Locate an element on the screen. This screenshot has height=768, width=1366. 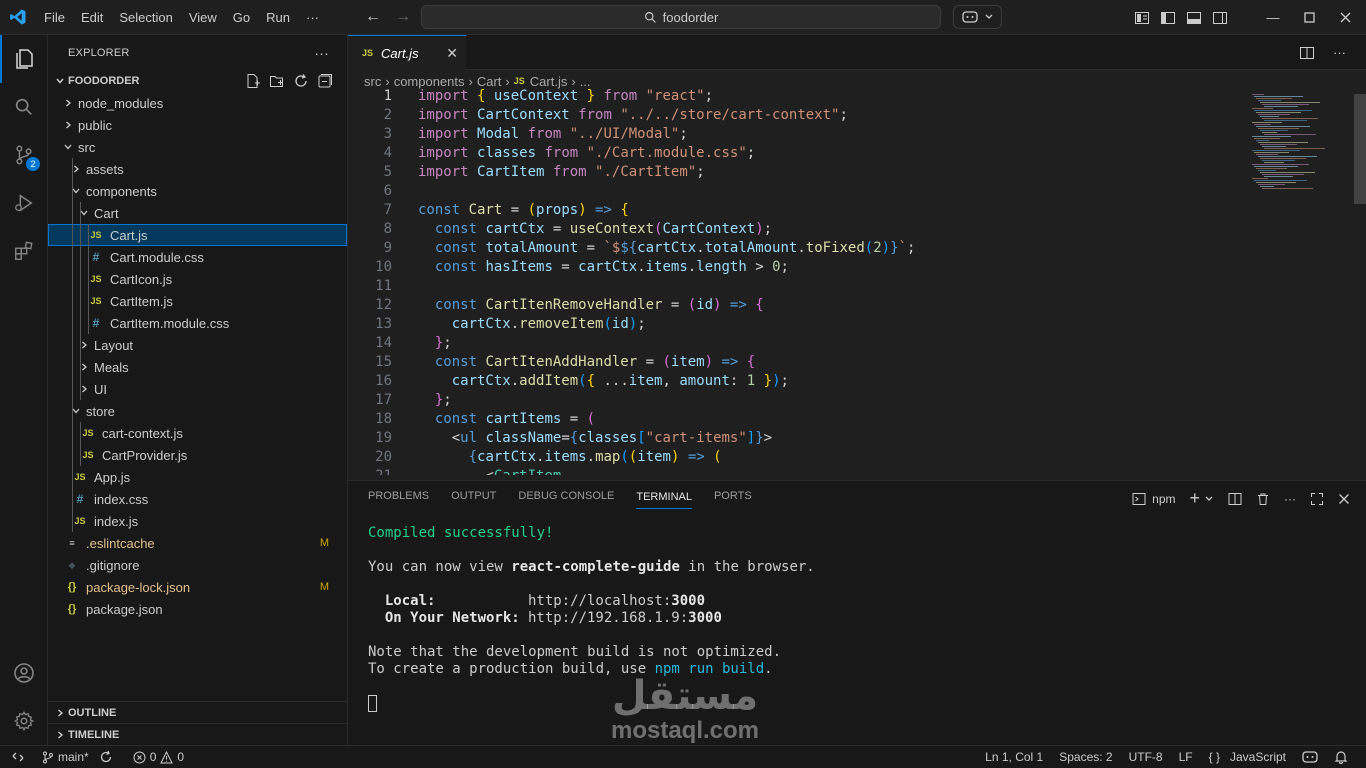
refresh-icon is located at coordinates (301, 81).